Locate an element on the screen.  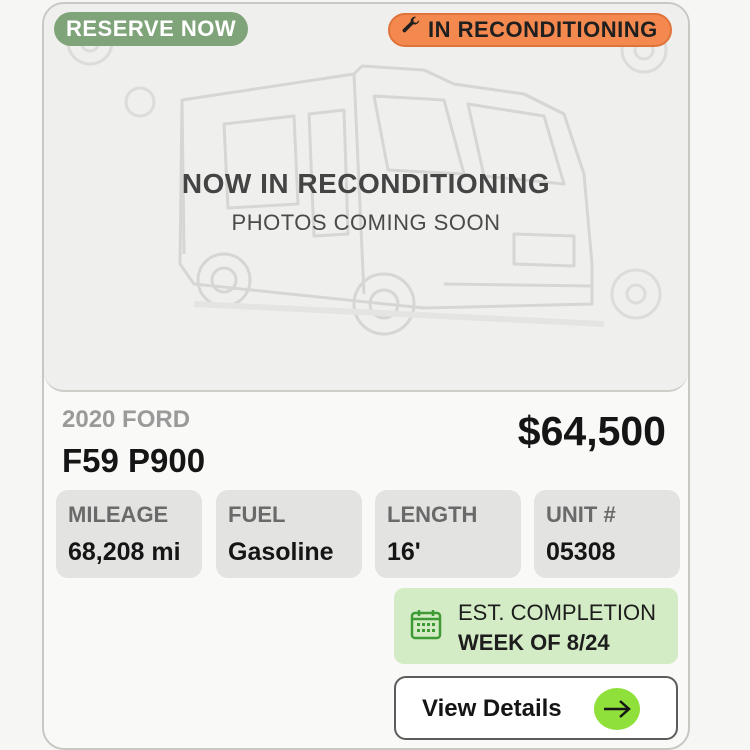
status-badge-label: IN RECONDITIONING is located at coordinates (543, 29).